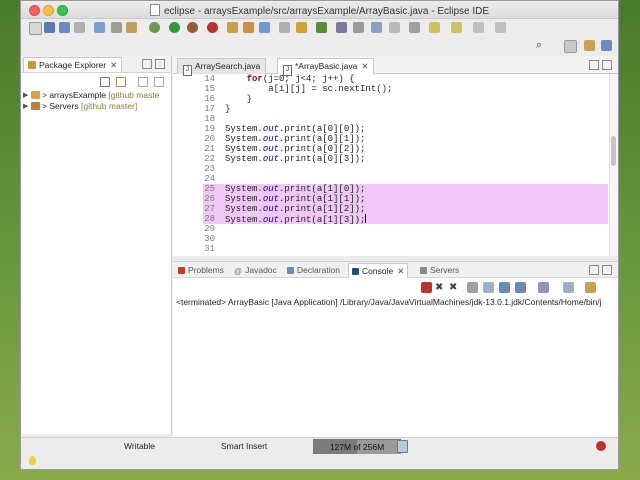 This screenshot has width=640, height=480. What do you see at coordinates (201, 270) in the screenshot?
I see `tab-problems: Problems` at bounding box center [201, 270].